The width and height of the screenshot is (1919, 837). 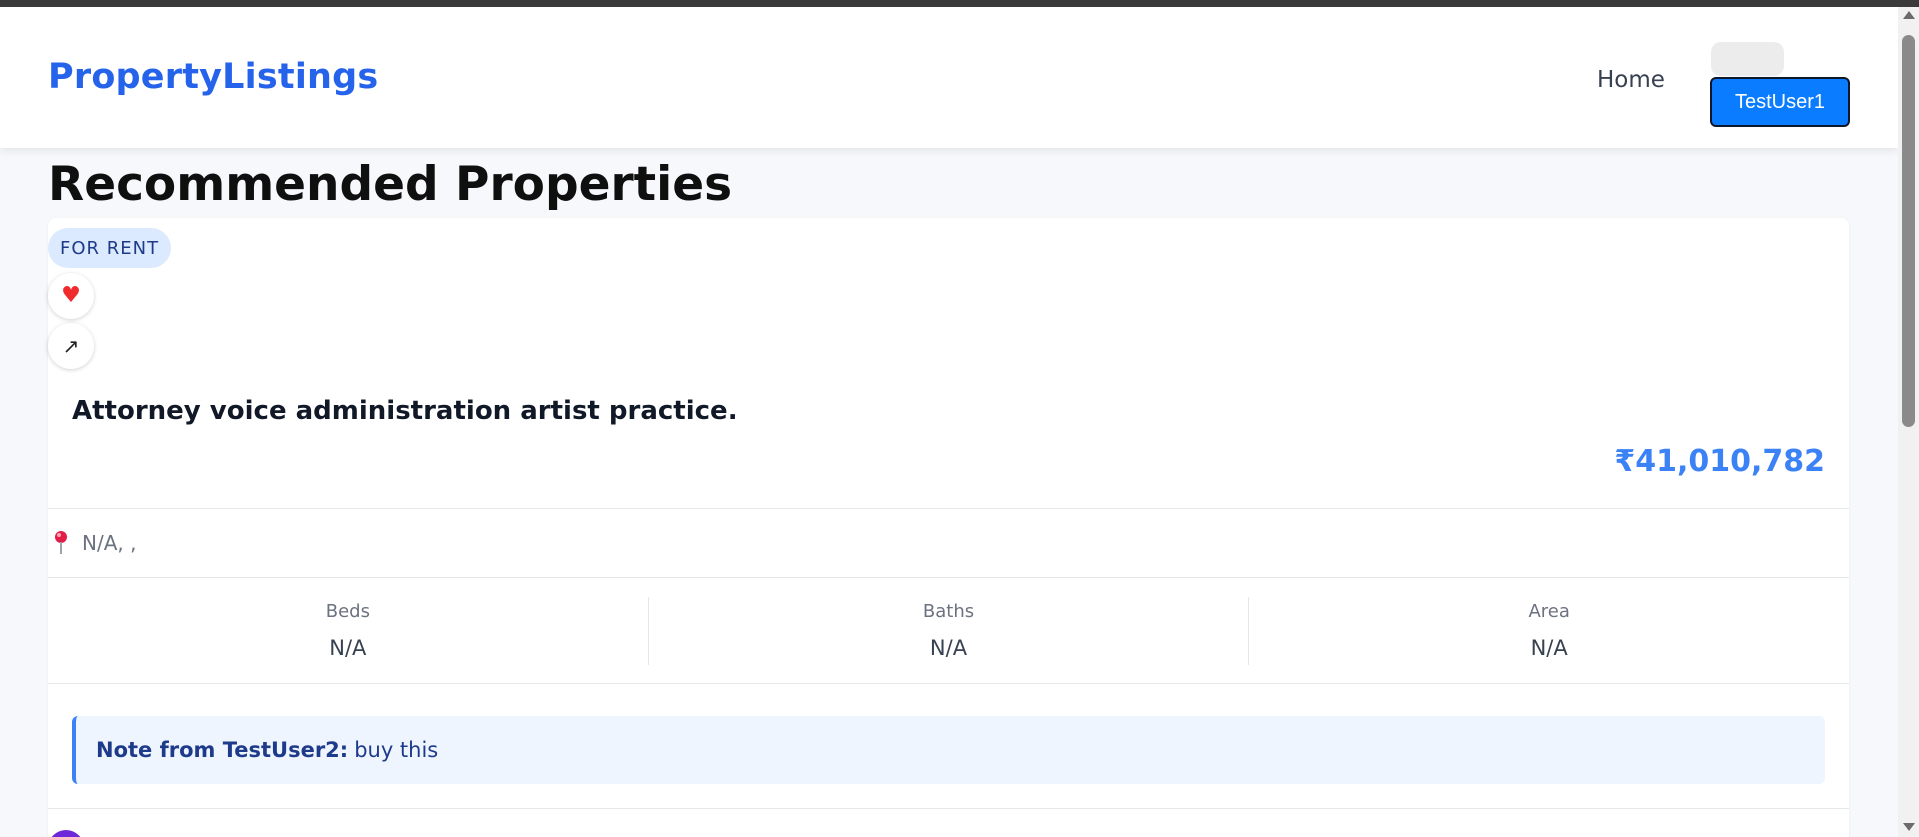 I want to click on brand-logo-text: PropertyListings, so click(x=213, y=77).